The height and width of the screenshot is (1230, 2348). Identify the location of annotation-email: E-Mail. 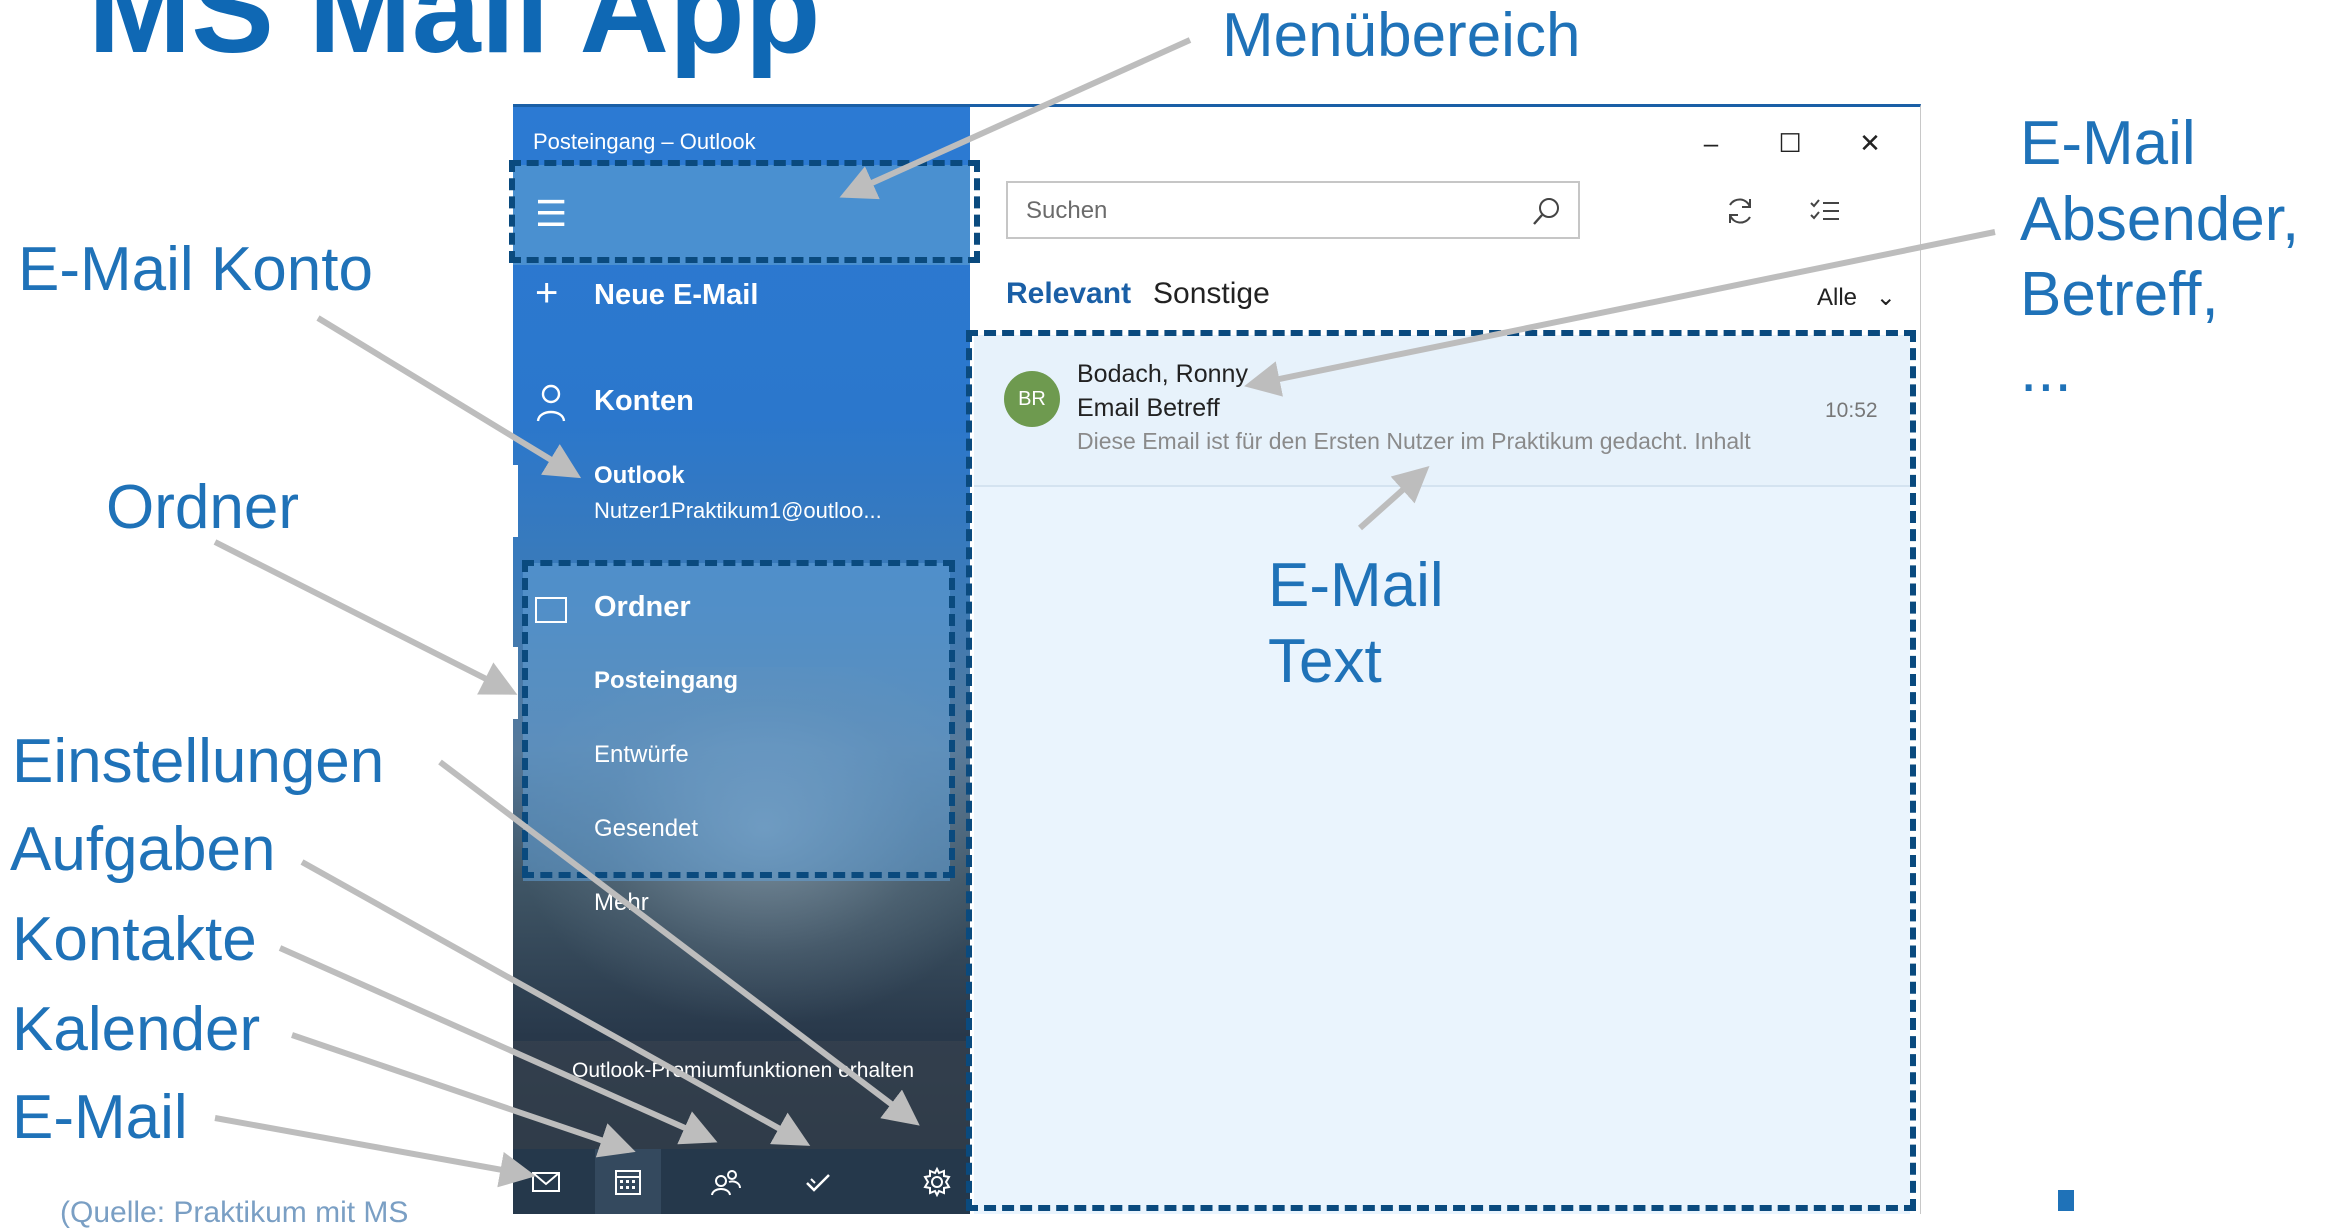
(100, 1117).